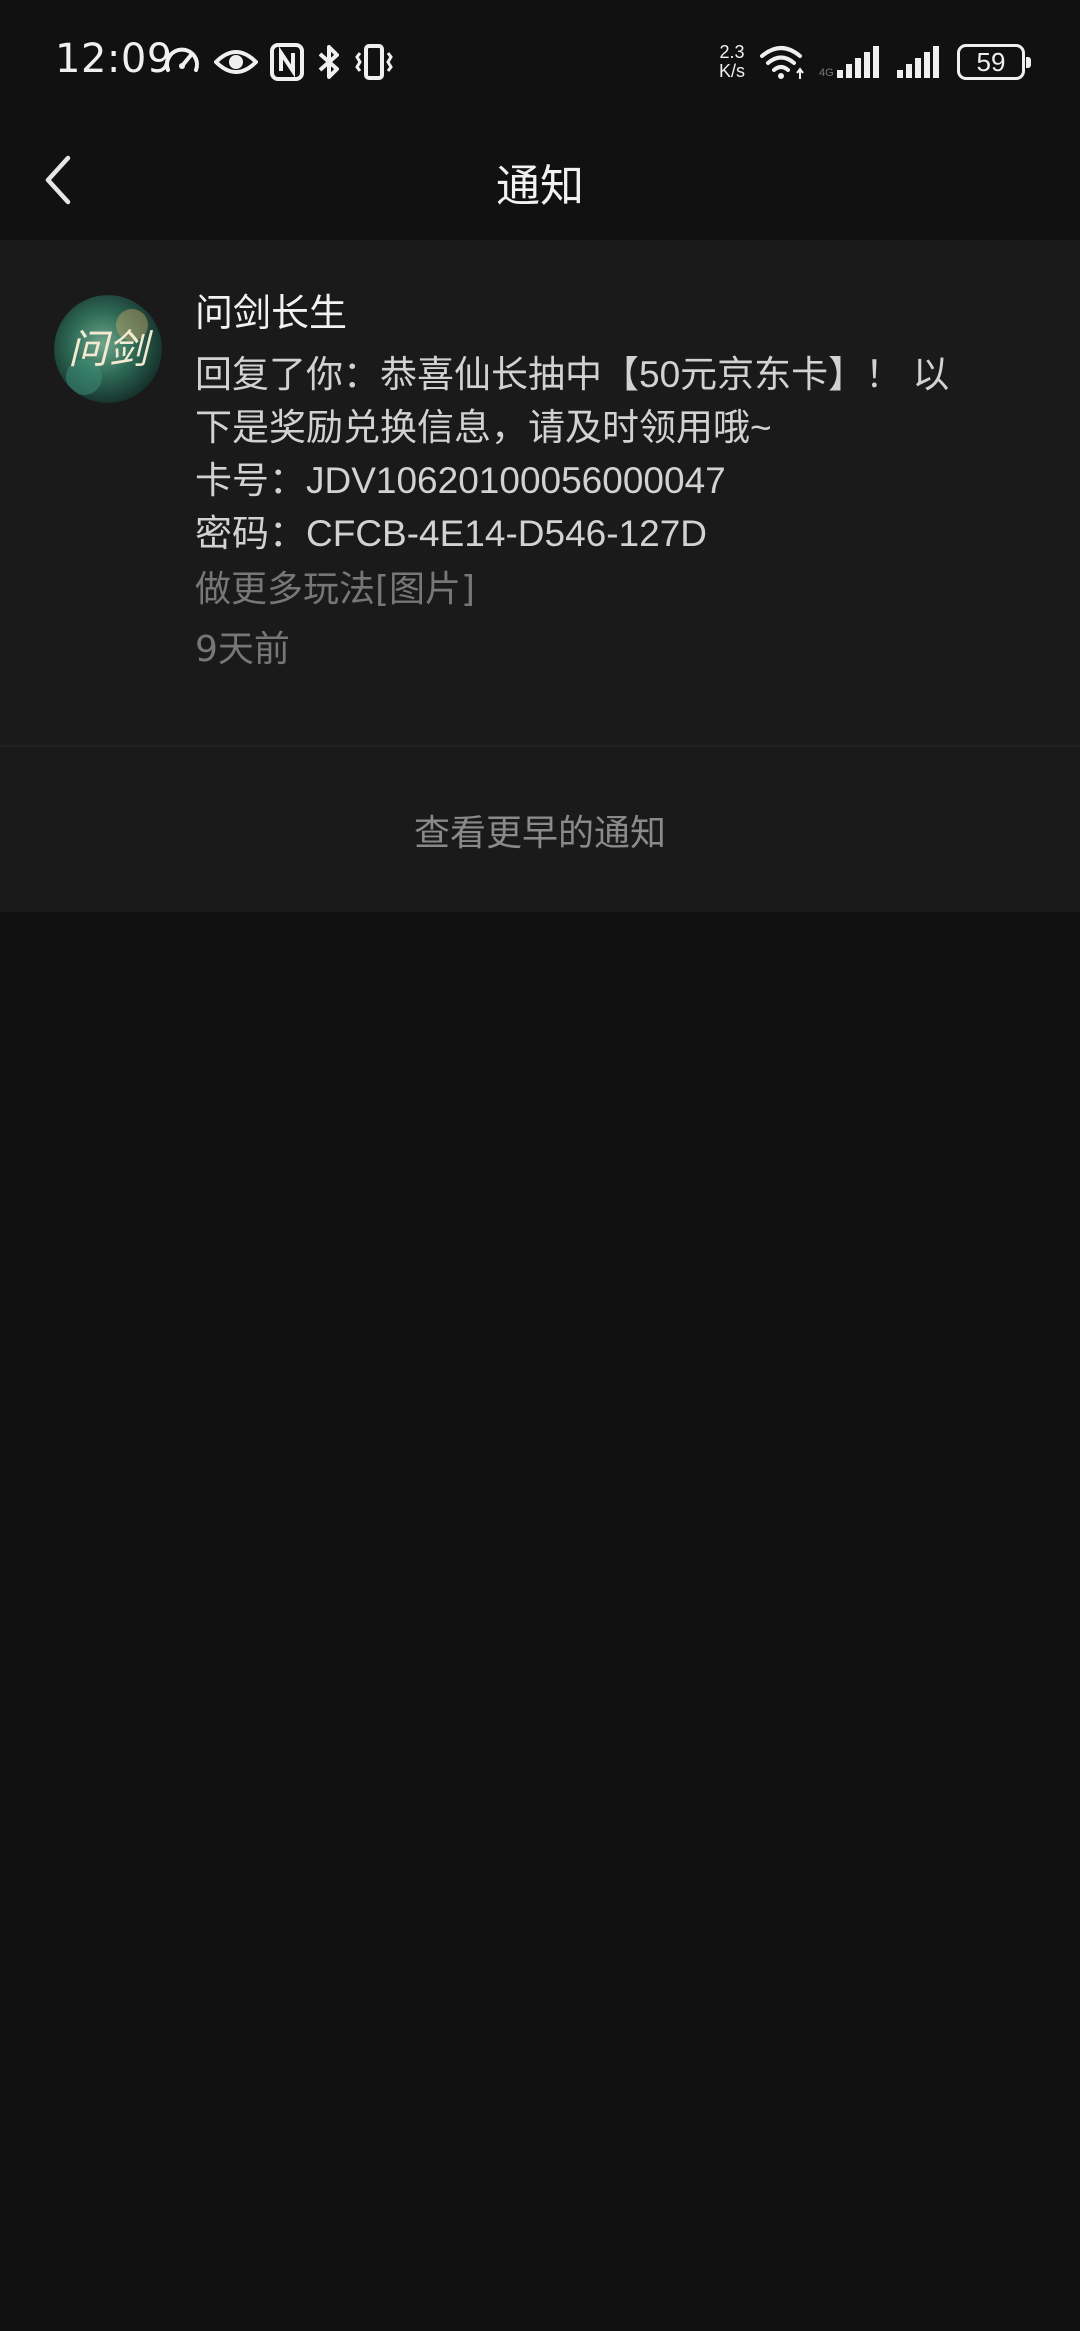 The height and width of the screenshot is (2331, 1080). What do you see at coordinates (540, 60) in the screenshot?
I see `status-bar: 12:09 2.3 K/s 4G 59` at bounding box center [540, 60].